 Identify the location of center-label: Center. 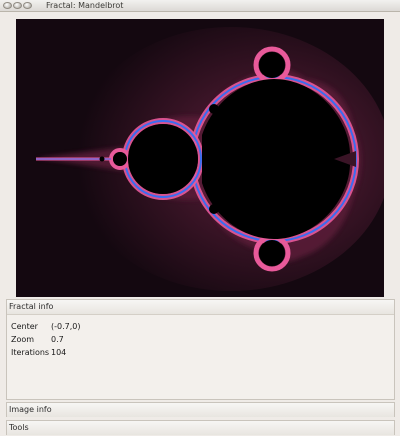
(24, 326).